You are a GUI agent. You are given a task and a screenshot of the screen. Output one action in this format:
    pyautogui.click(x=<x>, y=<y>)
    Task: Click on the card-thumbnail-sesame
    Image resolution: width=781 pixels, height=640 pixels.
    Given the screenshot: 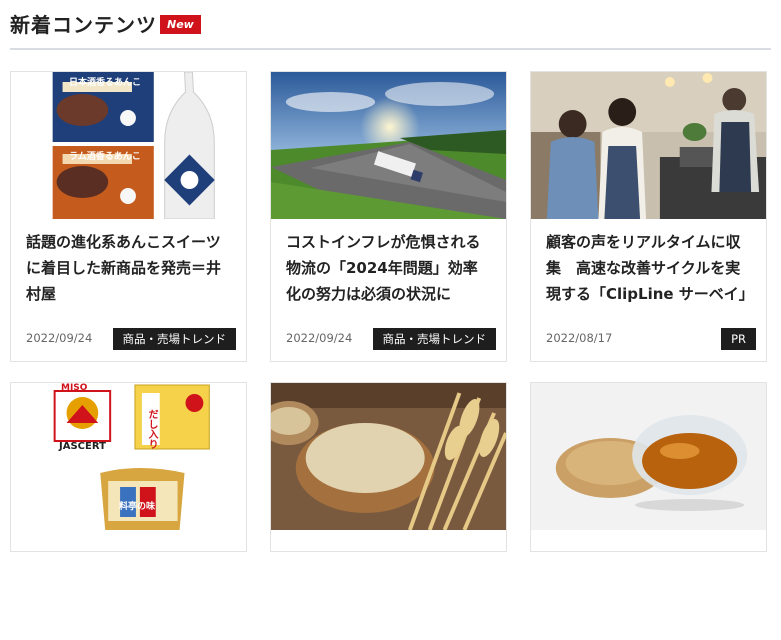 What is the action you would take?
    pyautogui.click(x=648, y=456)
    